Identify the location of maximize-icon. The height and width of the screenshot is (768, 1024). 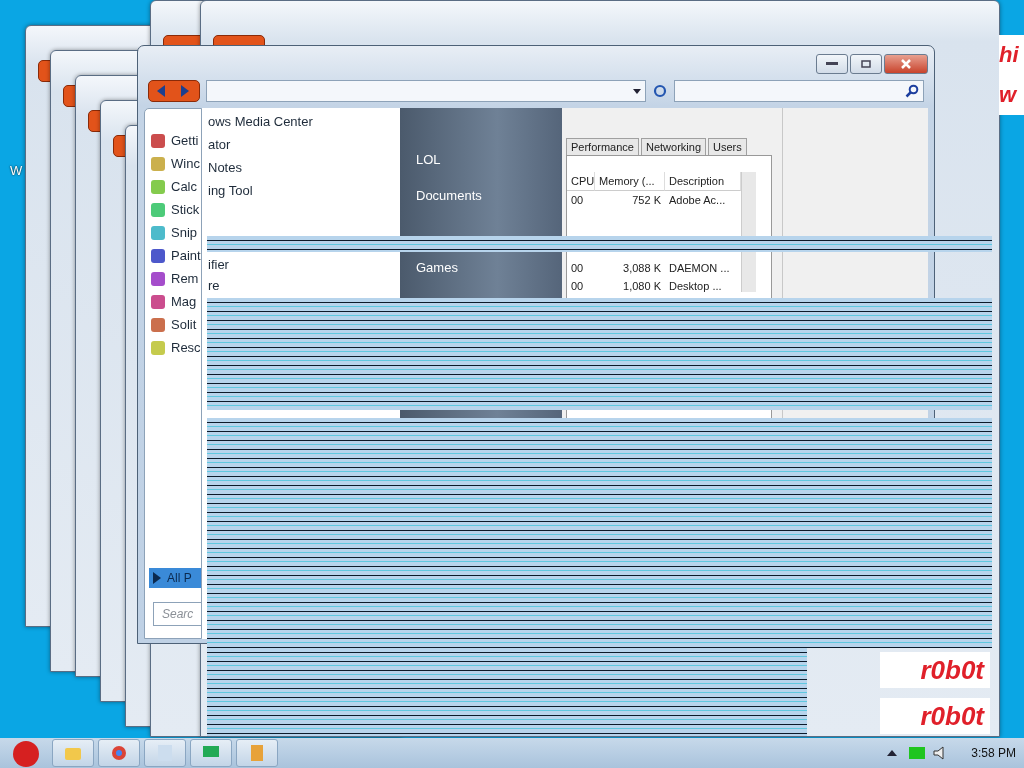
(866, 64).